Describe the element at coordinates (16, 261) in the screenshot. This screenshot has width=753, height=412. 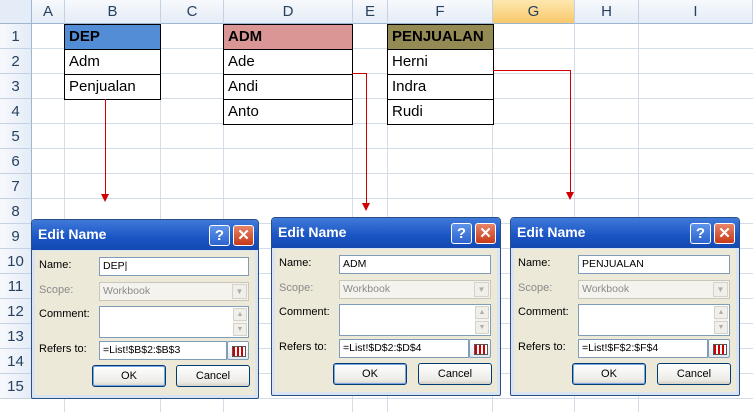
I see `row-header-10: 10` at that location.